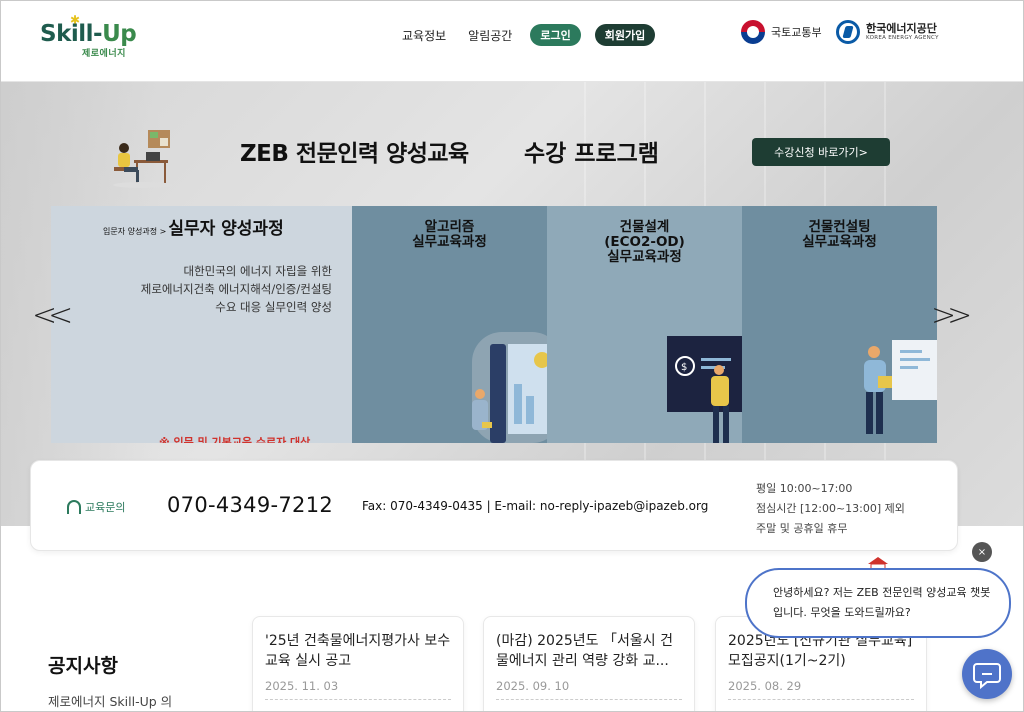 This screenshot has height=712, width=1024. What do you see at coordinates (143, 159) in the screenshot?
I see `desk-worker-illustration` at bounding box center [143, 159].